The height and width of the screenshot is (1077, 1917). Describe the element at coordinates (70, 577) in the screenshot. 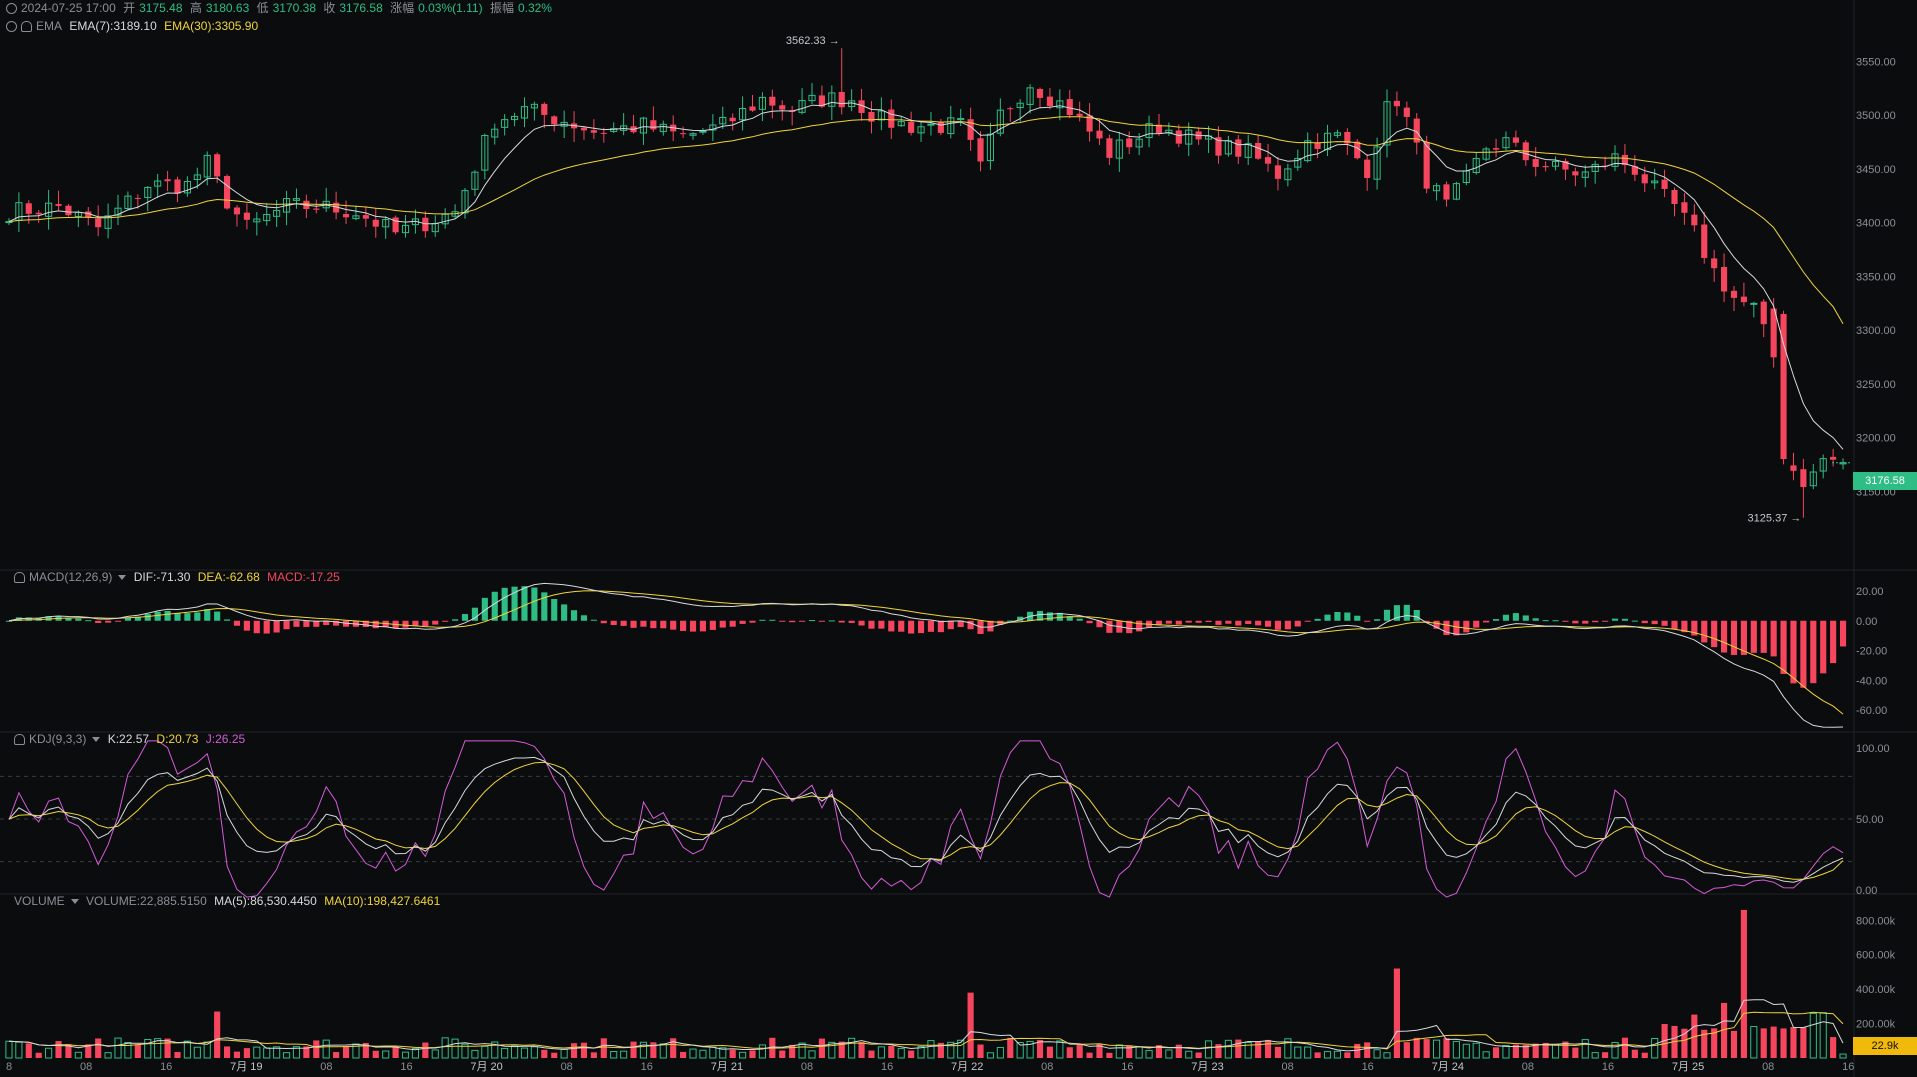

I see `macd-name: MACD(12,26,9)` at that location.